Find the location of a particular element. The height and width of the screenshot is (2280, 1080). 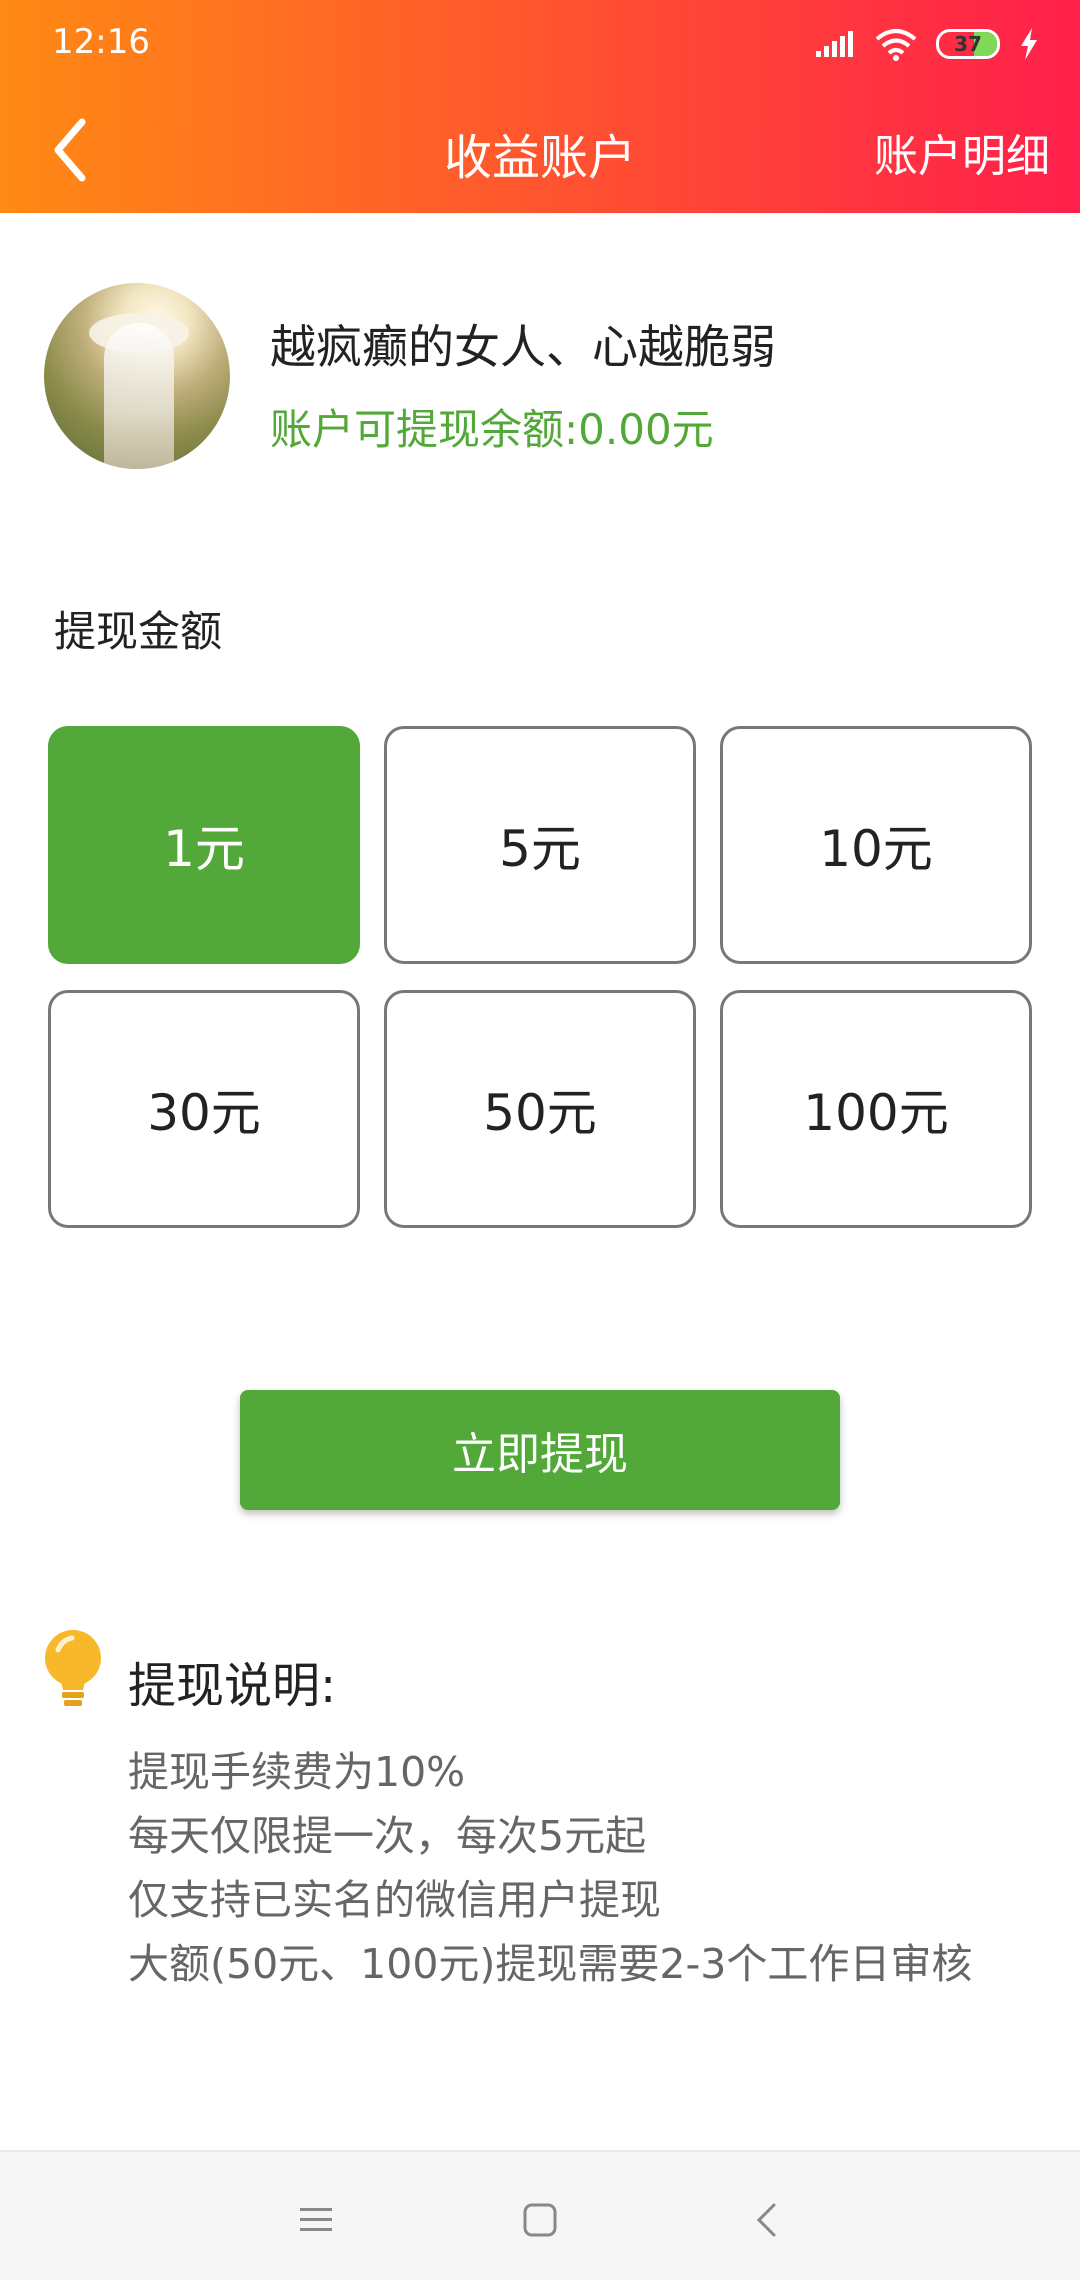

battery-icon: 37 is located at coordinates (968, 44).